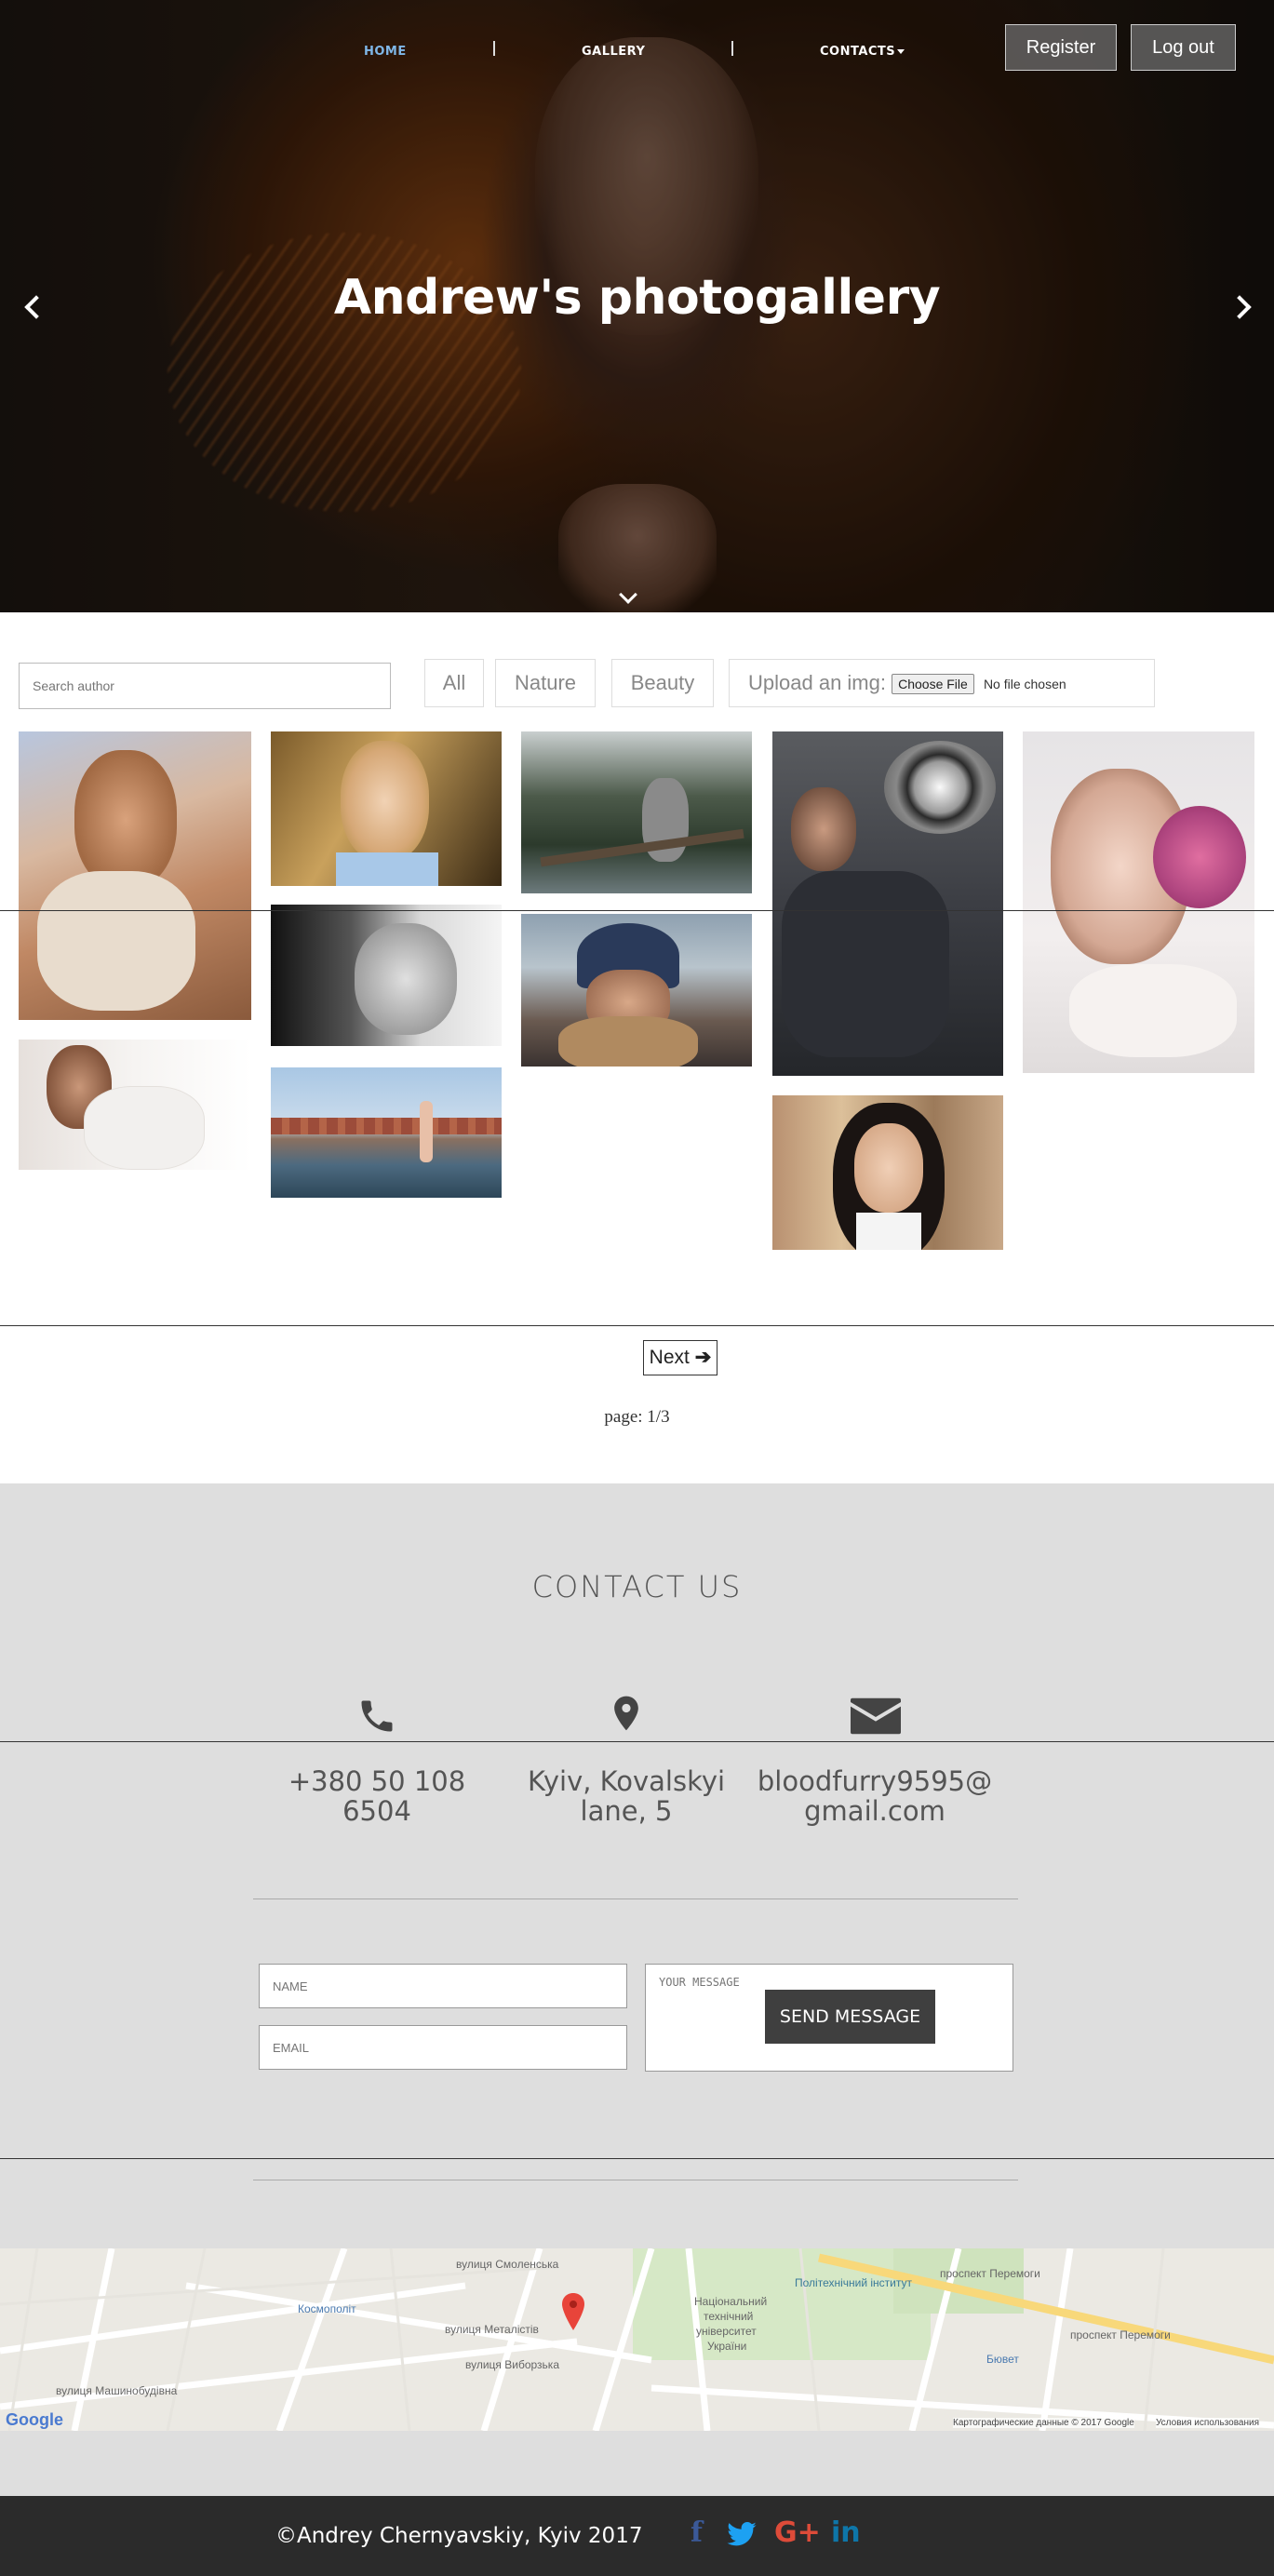  What do you see at coordinates (628, 594) in the screenshot?
I see `chevron-down-icon` at bounding box center [628, 594].